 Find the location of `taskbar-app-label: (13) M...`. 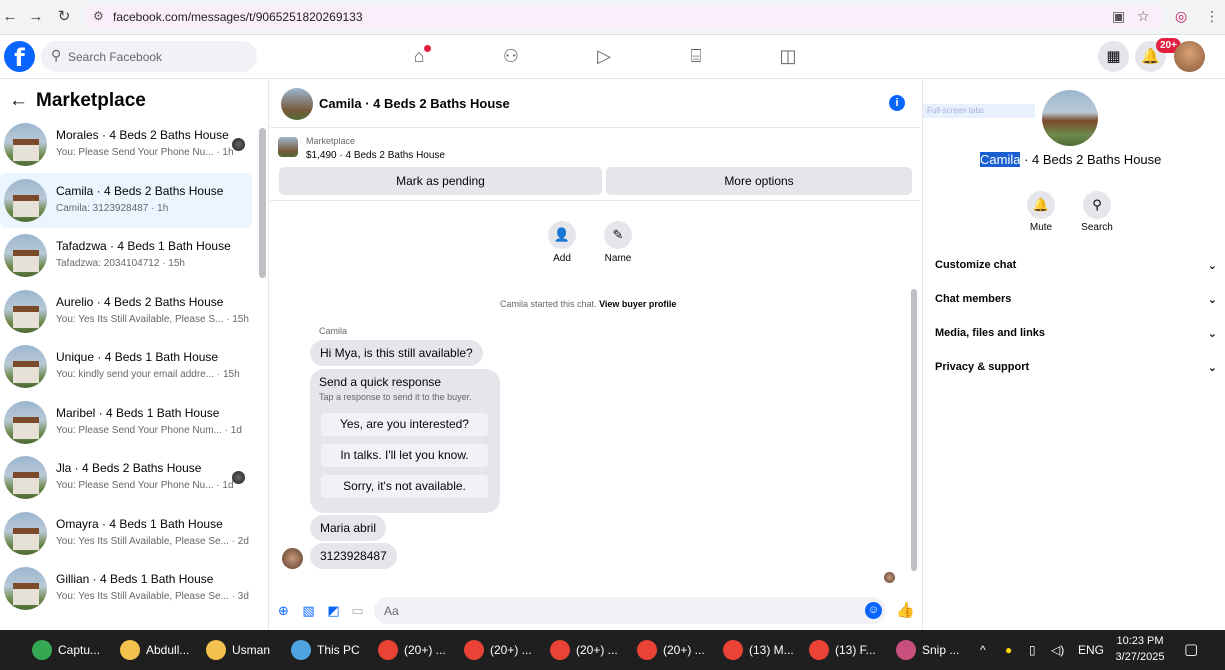

taskbar-app-label: (13) M... is located at coordinates (771, 650).